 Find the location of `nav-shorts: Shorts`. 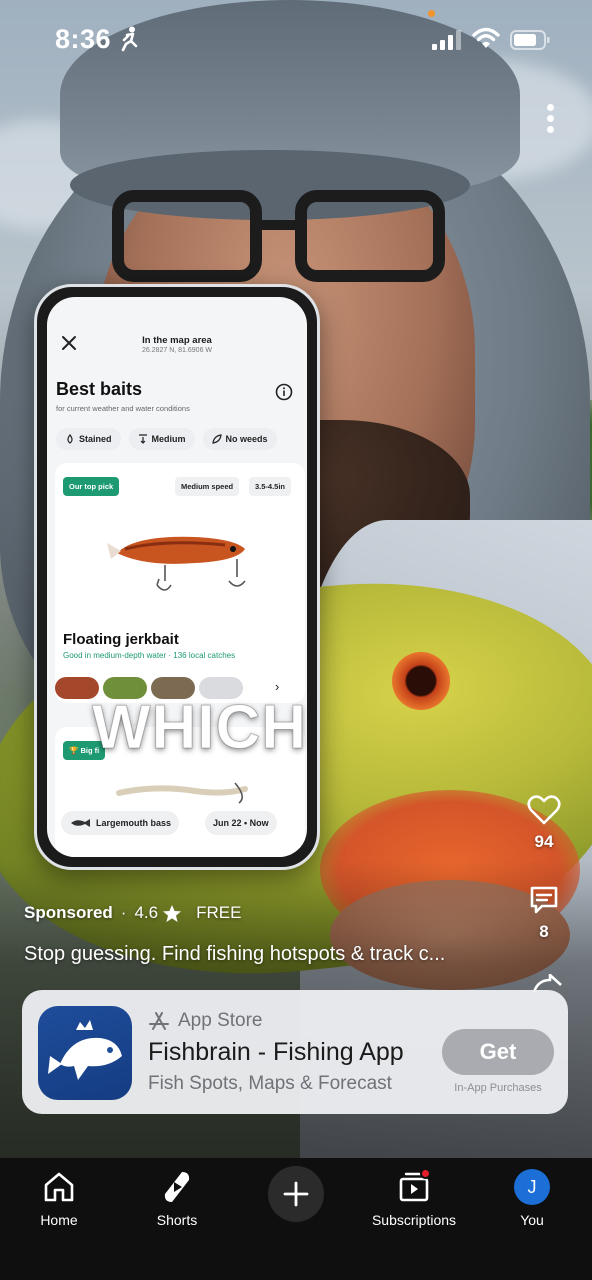

nav-shorts: Shorts is located at coordinates (177, 1198).